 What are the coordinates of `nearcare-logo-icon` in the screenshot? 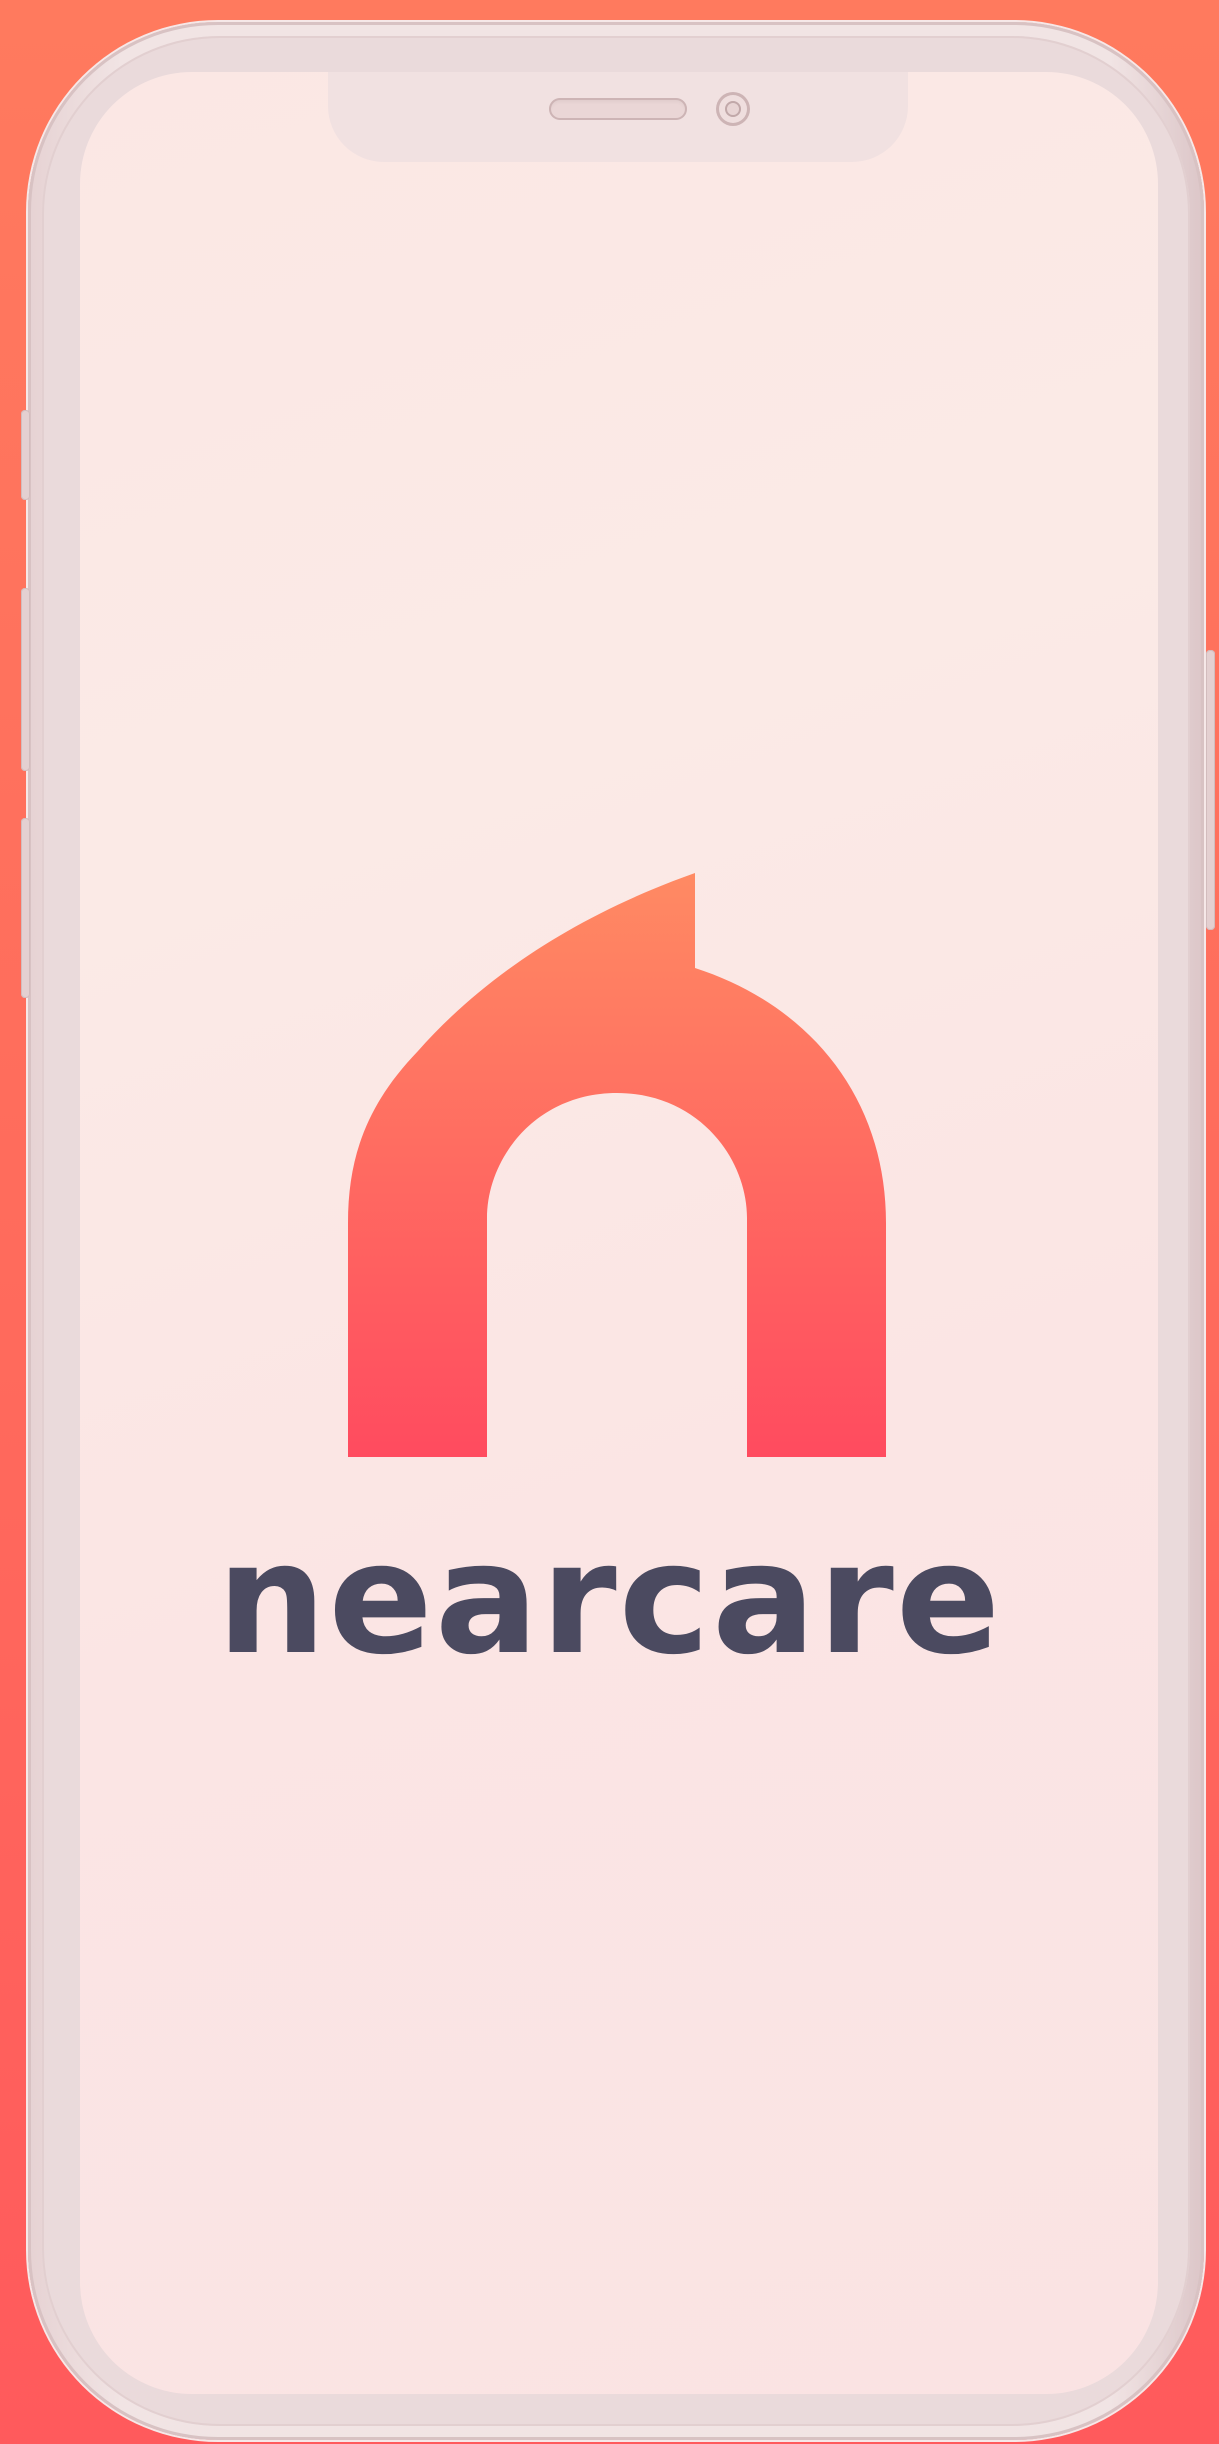 It's located at (617, 1165).